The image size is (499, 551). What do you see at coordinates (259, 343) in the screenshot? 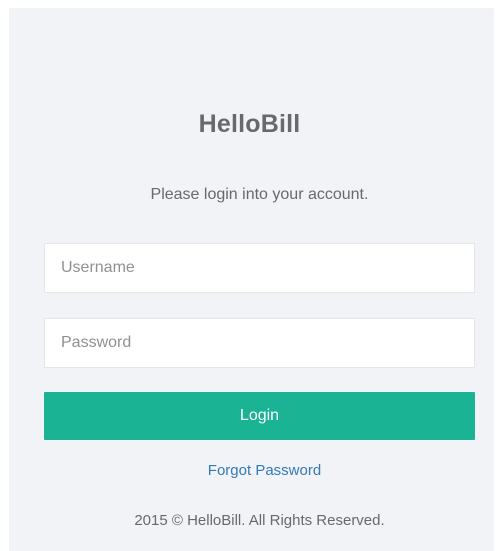
I see `password-input` at bounding box center [259, 343].